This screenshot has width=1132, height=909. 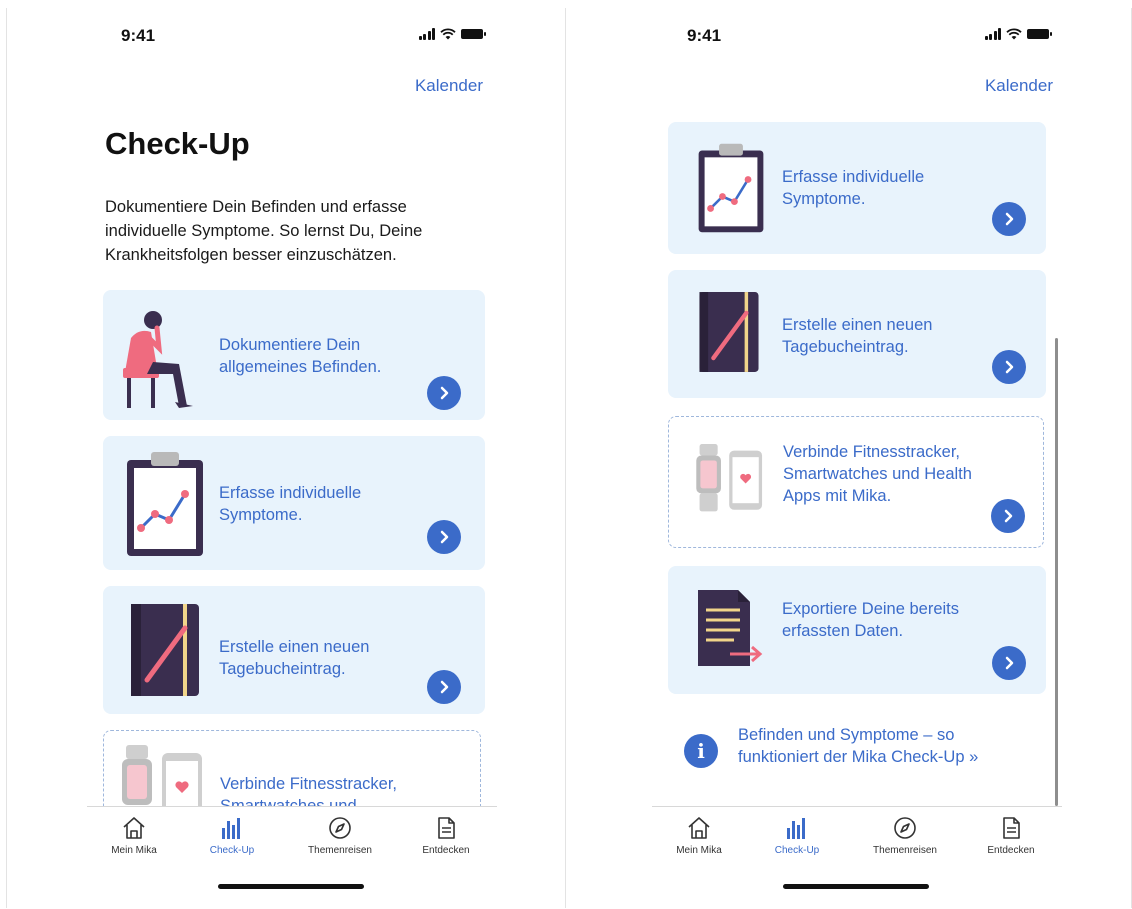 What do you see at coordinates (300, 356) in the screenshot?
I see `card-label: Dokumentiere Dein allgemeines Befinden.` at bounding box center [300, 356].